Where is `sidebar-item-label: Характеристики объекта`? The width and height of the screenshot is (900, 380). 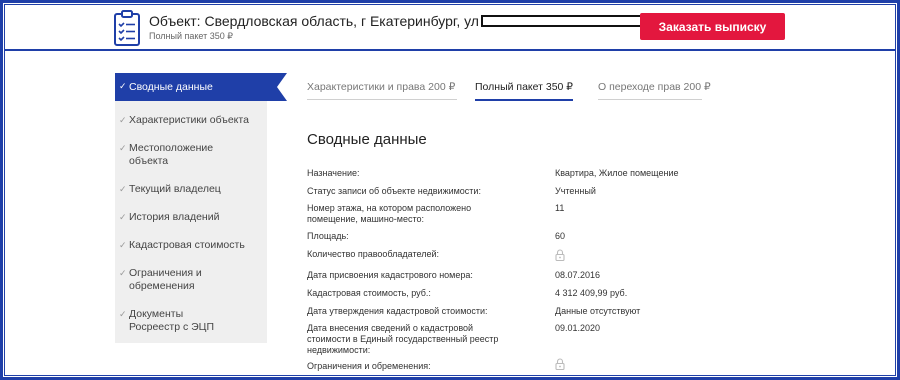
sidebar-item-label: Характеристики объекта is located at coordinates (189, 120).